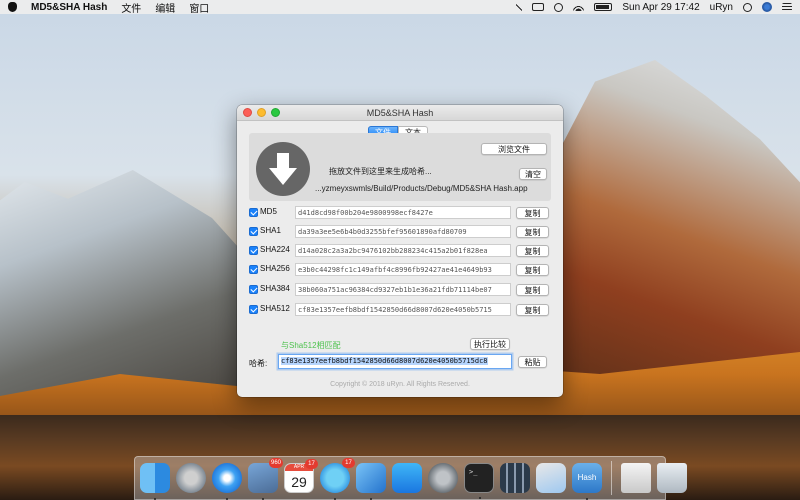 This screenshot has width=800, height=500. Describe the element at coordinates (227, 481) in the screenshot. I see `safari-icon` at that location.